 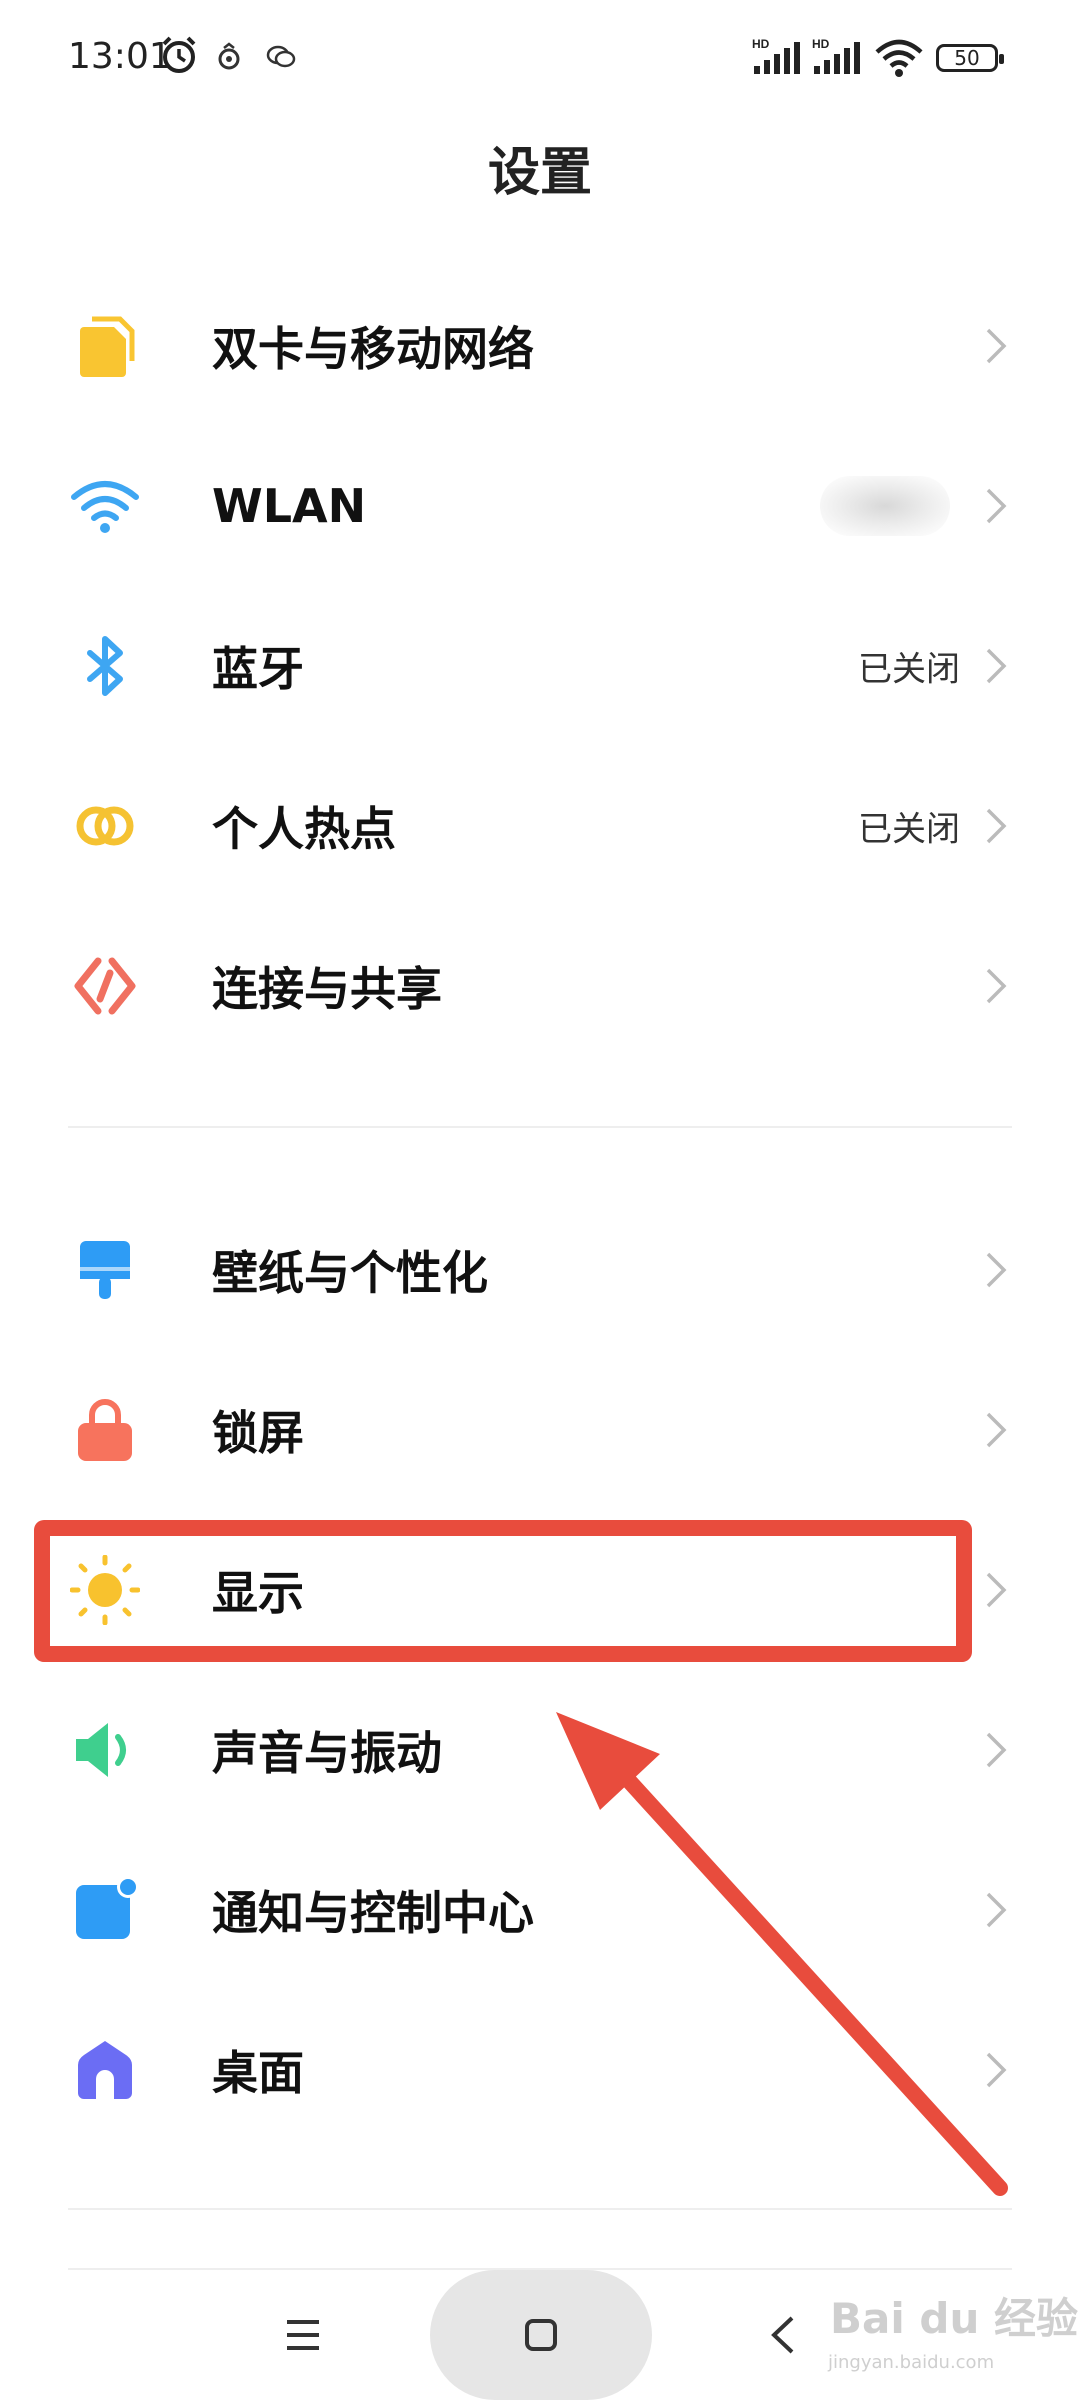 What do you see at coordinates (229, 56) in the screenshot?
I see `notification-icon` at bounding box center [229, 56].